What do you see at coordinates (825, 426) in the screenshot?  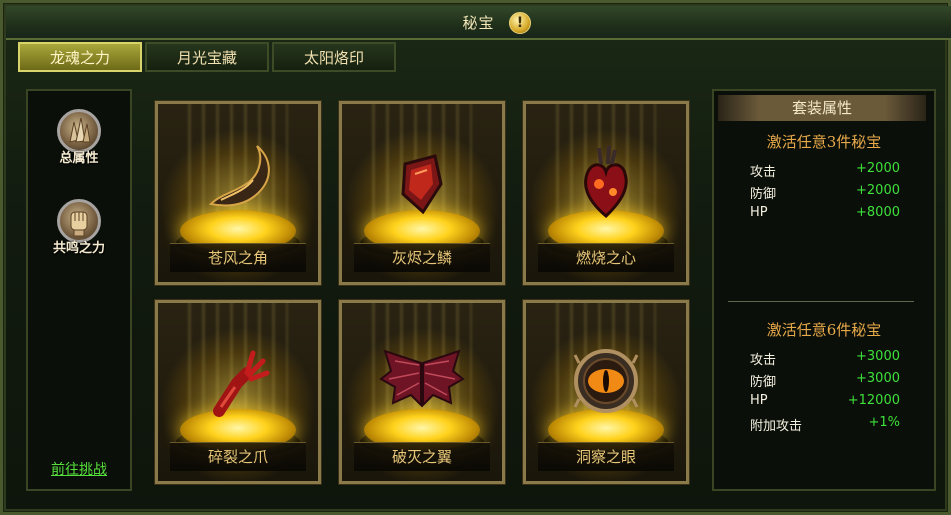 I see `stat-row: 附加攻击 +1%` at bounding box center [825, 426].